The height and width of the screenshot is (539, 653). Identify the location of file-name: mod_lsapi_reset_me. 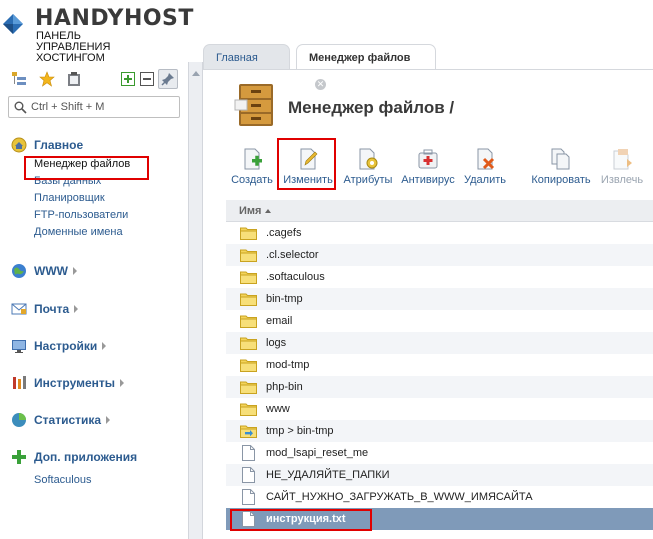
(317, 453).